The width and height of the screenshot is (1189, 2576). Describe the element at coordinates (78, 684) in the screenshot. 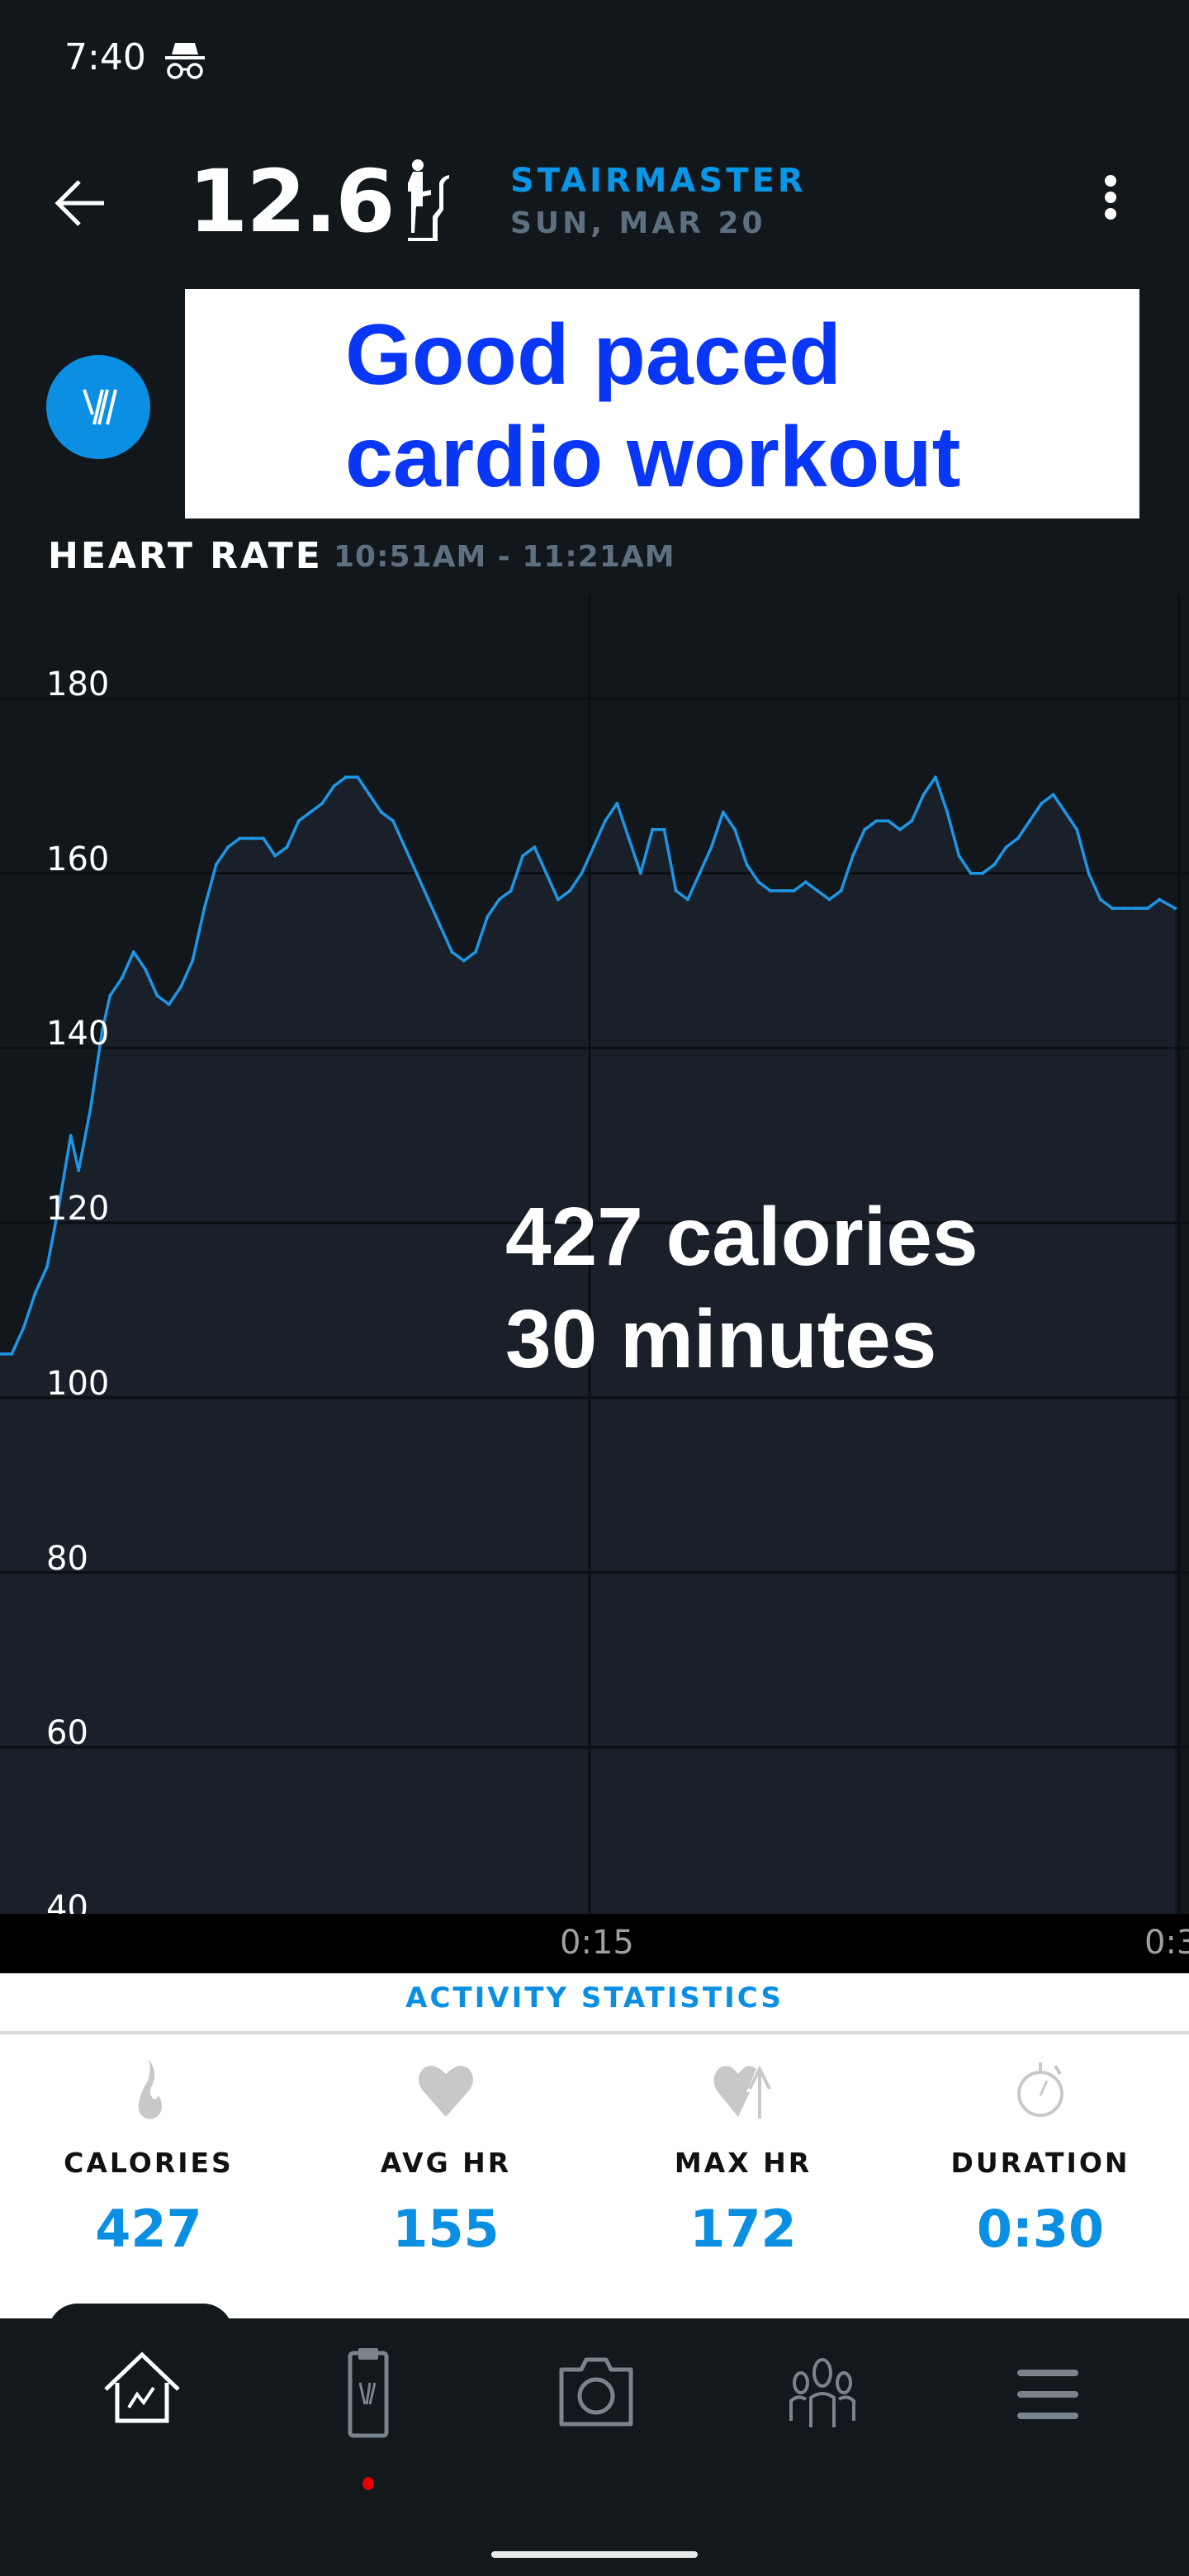

I see `y-tick-label: 180` at that location.